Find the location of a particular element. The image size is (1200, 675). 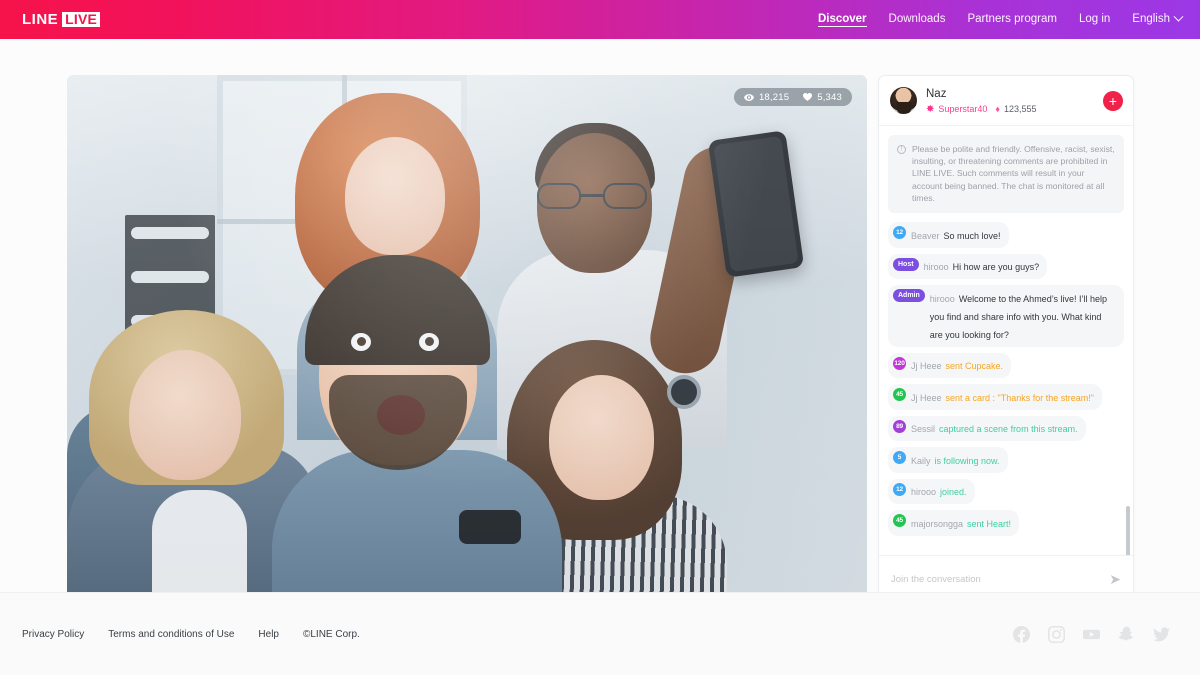

follow-button: + is located at coordinates (1113, 100).